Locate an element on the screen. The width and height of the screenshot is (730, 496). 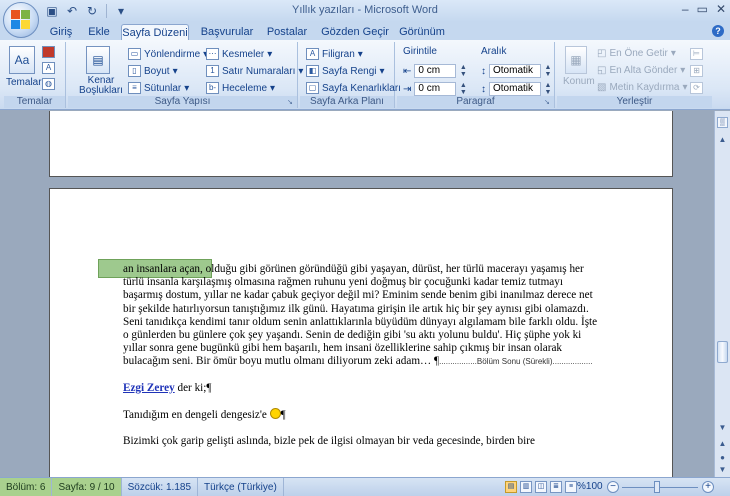
right-indent-spinner: ▲ ▼ is located at coordinates (463, 89).